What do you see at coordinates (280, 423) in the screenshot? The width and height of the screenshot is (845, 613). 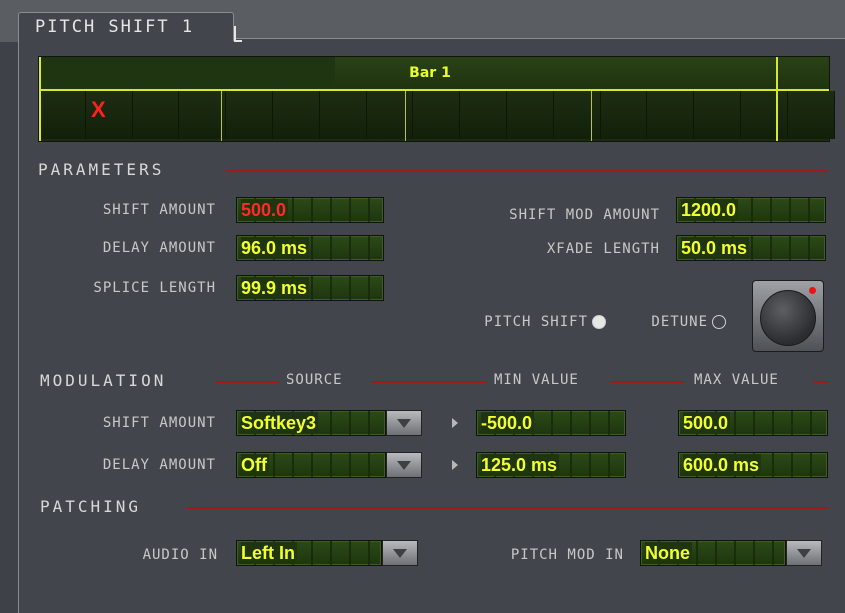 I see `mod-shift-source-value: Softkey3` at bounding box center [280, 423].